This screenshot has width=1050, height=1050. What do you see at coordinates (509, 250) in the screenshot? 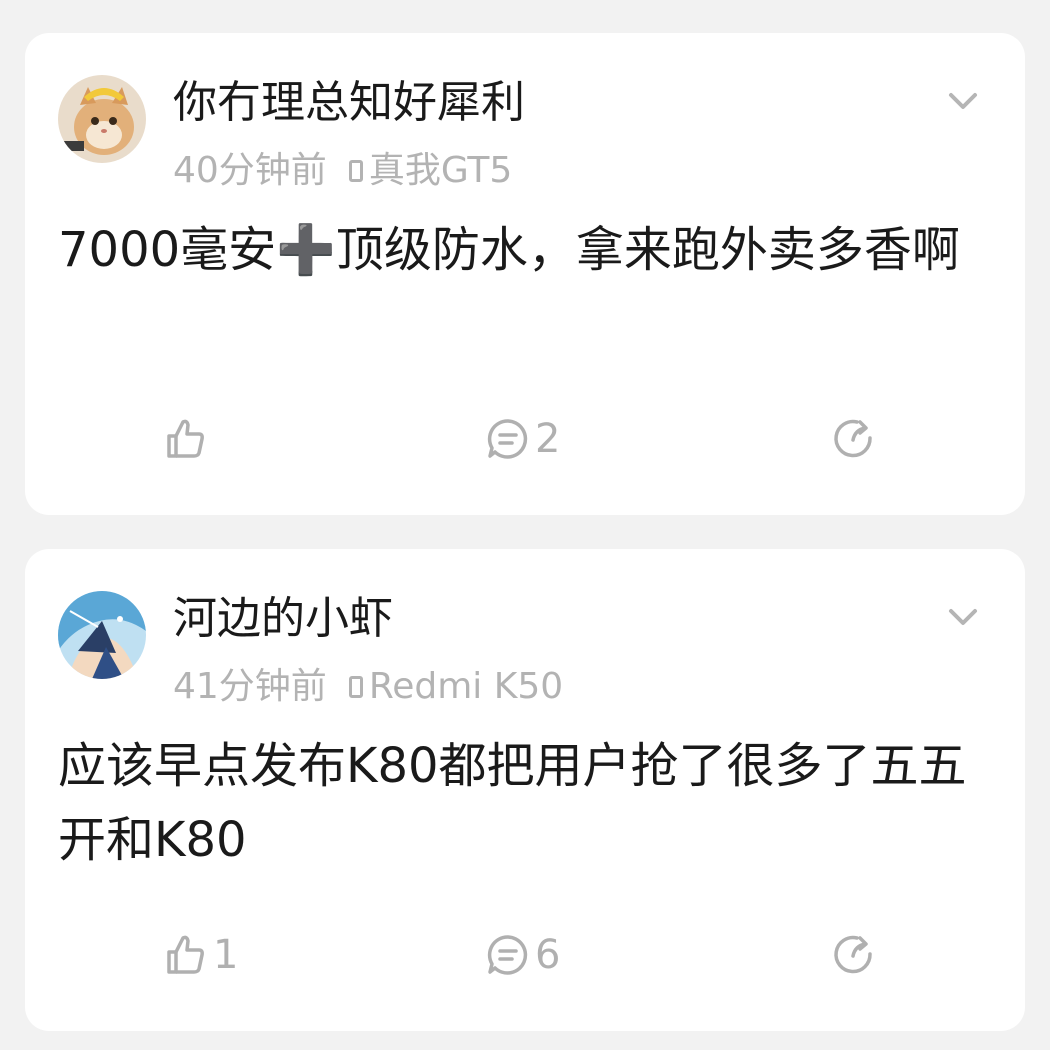
I see `comment-text: 7000毫安➕顶级防水，拿来跑外卖多香啊` at bounding box center [509, 250].